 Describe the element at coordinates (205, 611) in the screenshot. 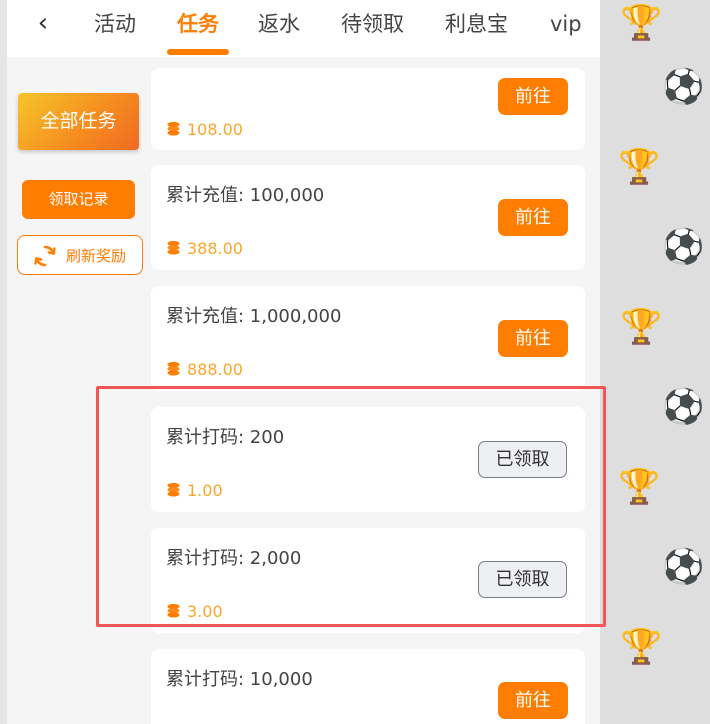

I see `task-reward-amount: 3.00` at that location.